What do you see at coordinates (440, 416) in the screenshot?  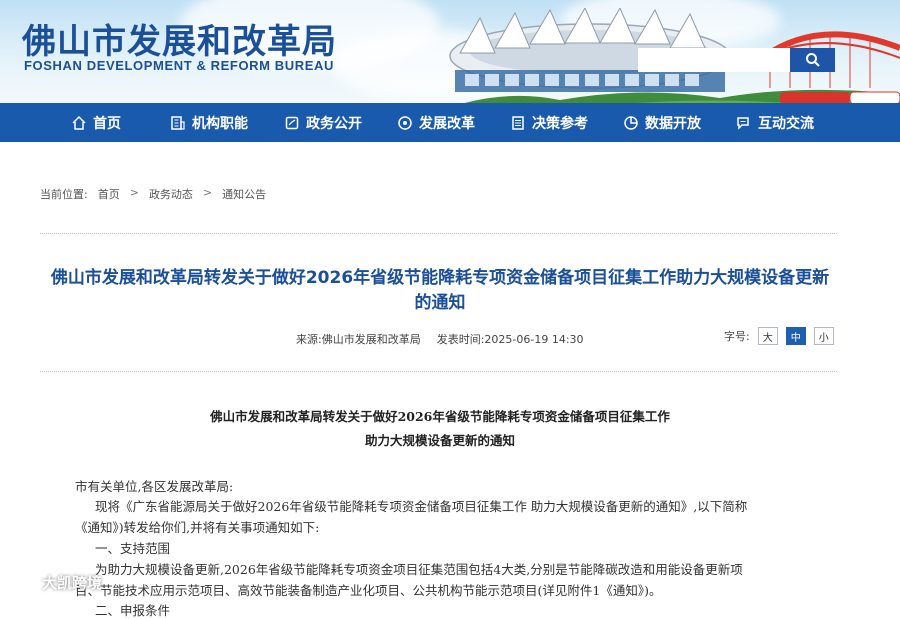 I see `document-title-line: 佛山市发展和改革局转发关于做好2026年省级节能降耗专项资金储备项目征集工作` at bounding box center [440, 416].